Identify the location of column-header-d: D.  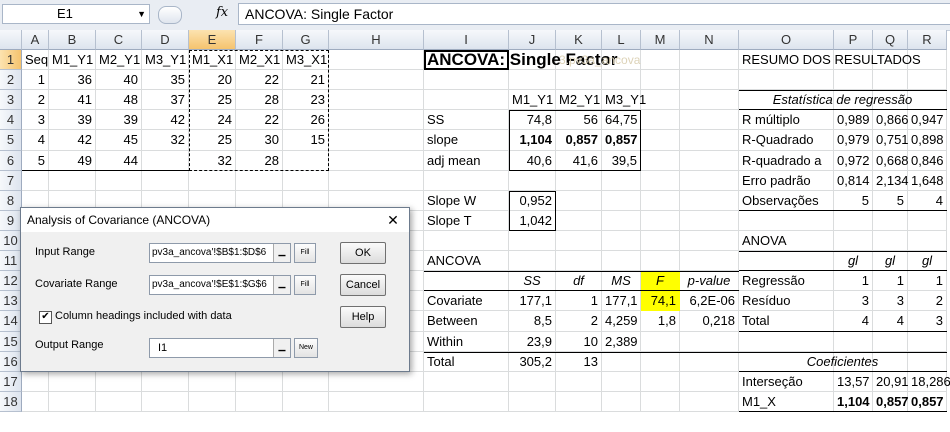
(165, 40).